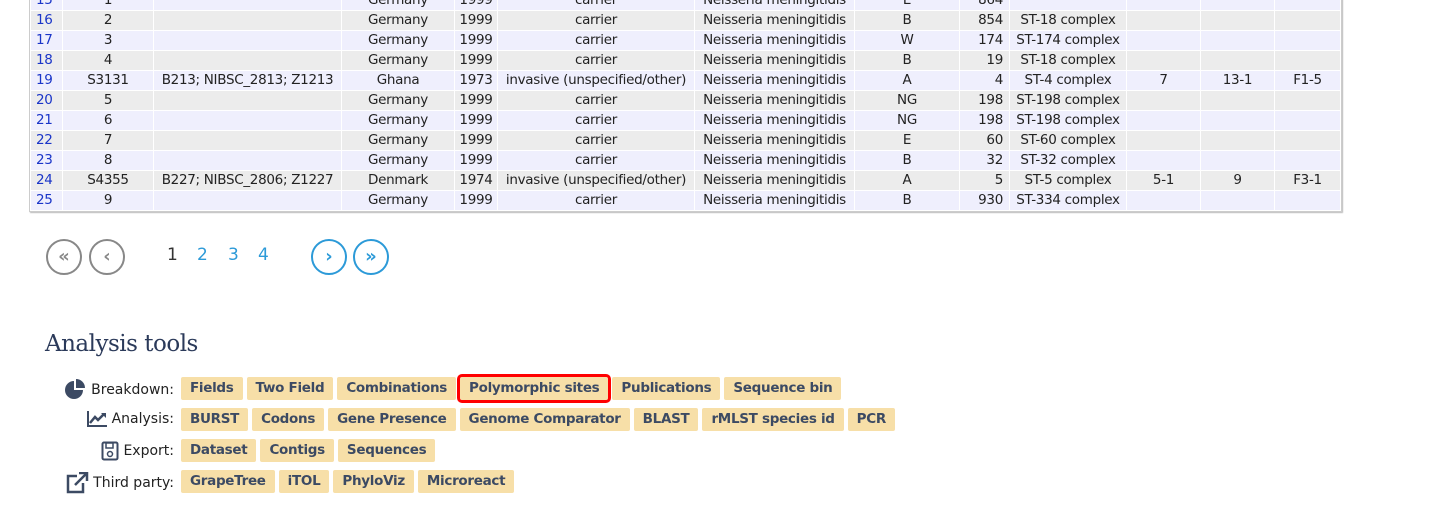  Describe the element at coordinates (596, 160) in the screenshot. I see `table-cell: carrier` at that location.